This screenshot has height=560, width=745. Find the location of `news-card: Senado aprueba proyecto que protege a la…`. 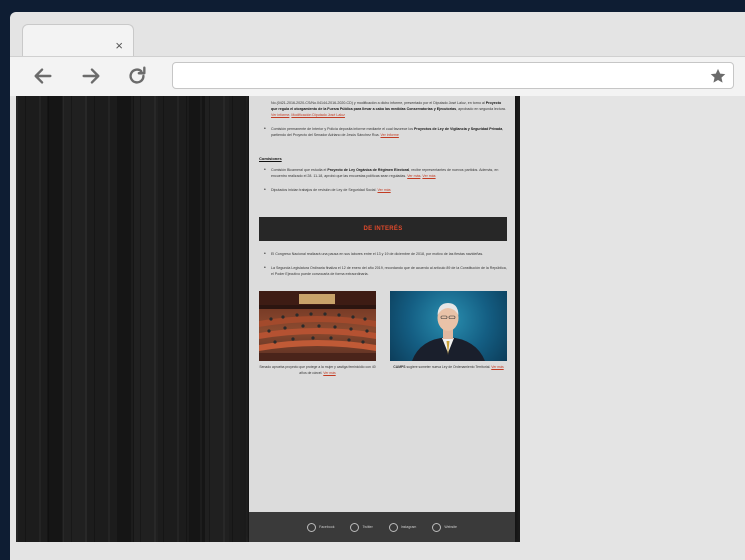

news-card: Senado aprueba proyecto que protege a la… is located at coordinates (317, 333).